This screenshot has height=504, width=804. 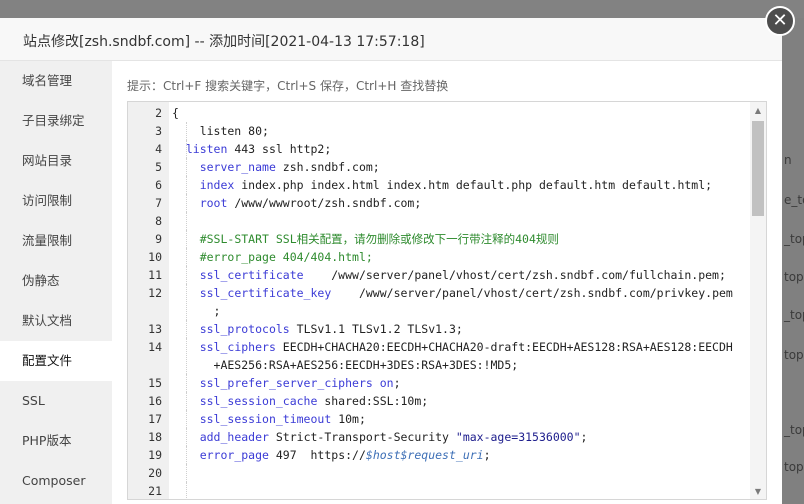 I want to click on code-line: 20, so click(x=439, y=473).